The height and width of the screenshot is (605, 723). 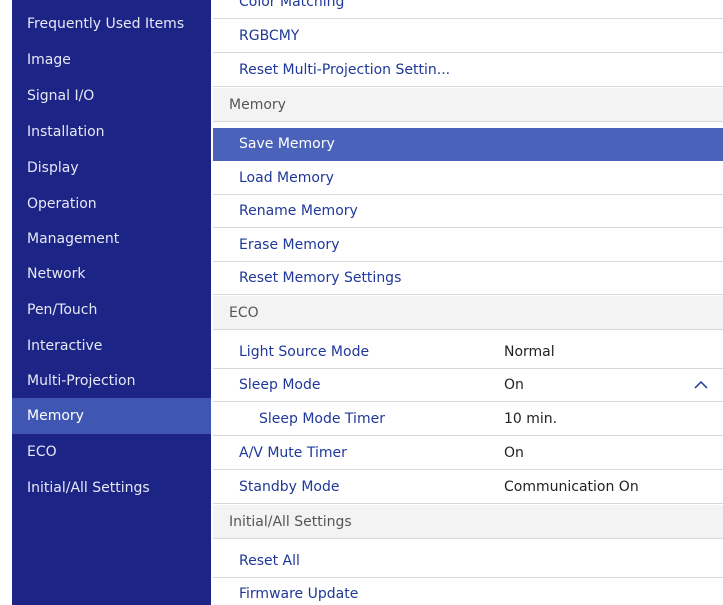 I want to click on sidebar-item-network: Network, so click(x=111, y=274).